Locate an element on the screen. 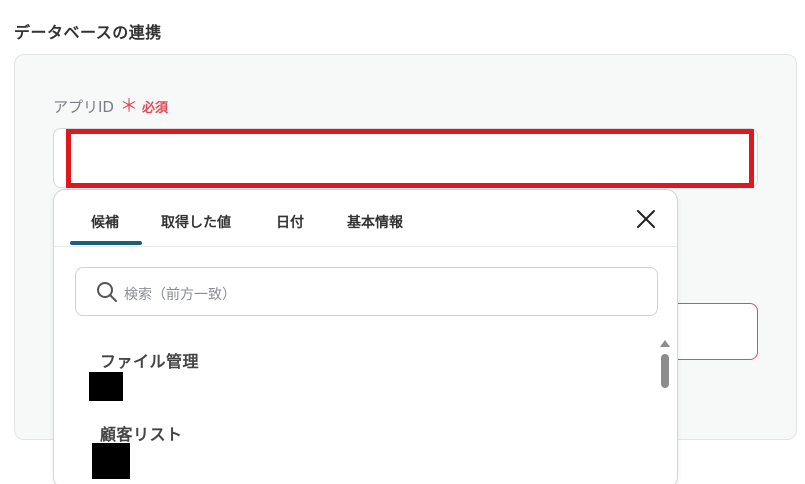 The width and height of the screenshot is (805, 484). required-badge: 必須 is located at coordinates (154, 108).